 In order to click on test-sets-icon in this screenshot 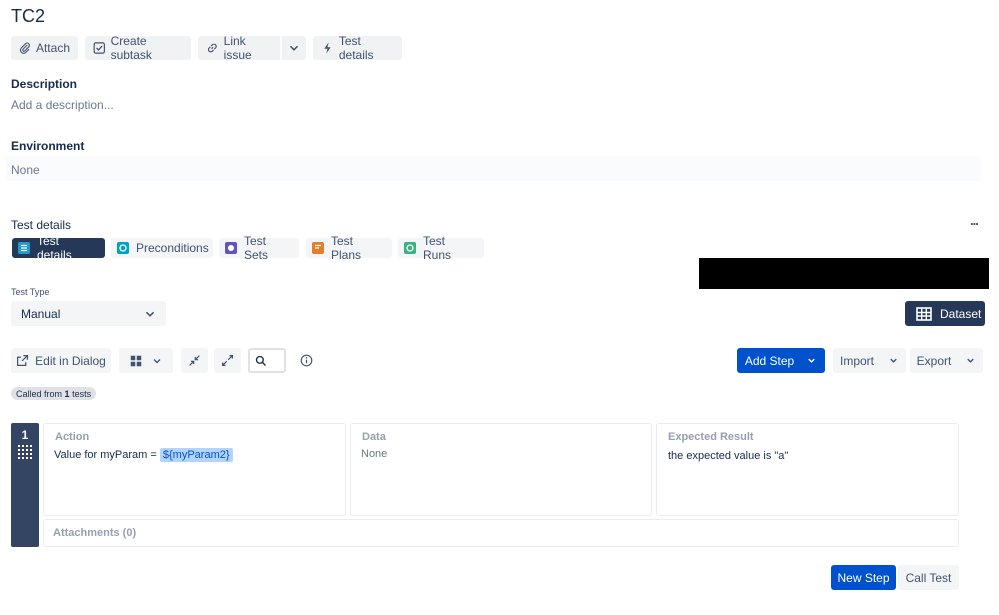, I will do `click(231, 248)`.